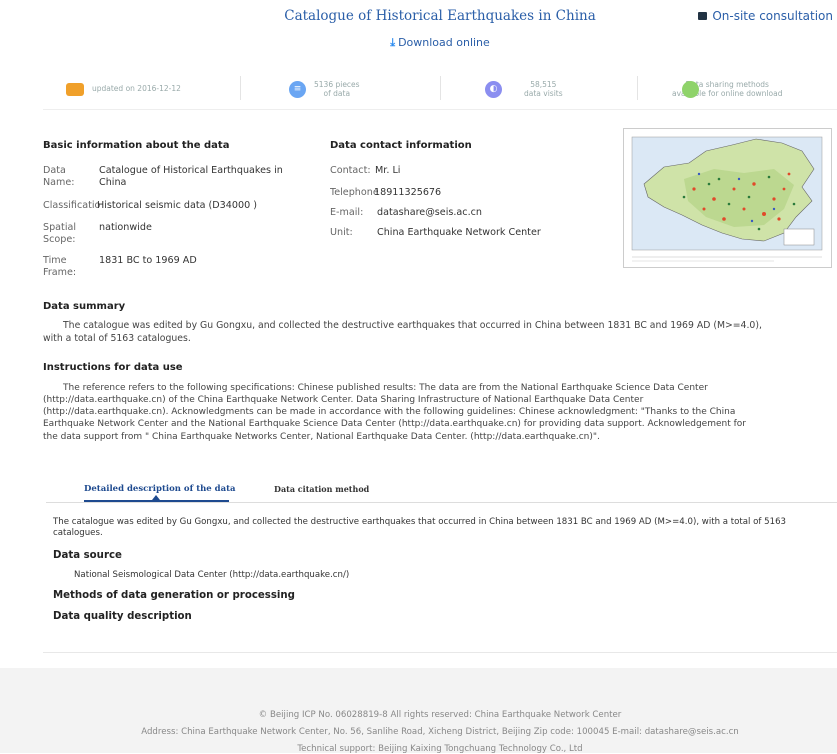 The image size is (837, 754). Describe the element at coordinates (84, 306) in the screenshot. I see `data-summary-heading: Data summary` at that location.